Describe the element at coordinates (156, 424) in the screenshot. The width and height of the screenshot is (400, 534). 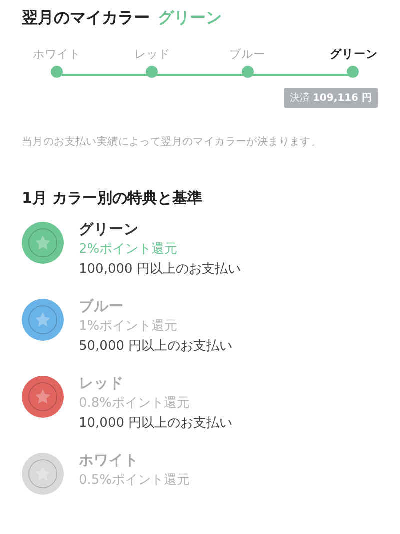
I see `requirement-text: 10,000 円以上のお支払い` at that location.